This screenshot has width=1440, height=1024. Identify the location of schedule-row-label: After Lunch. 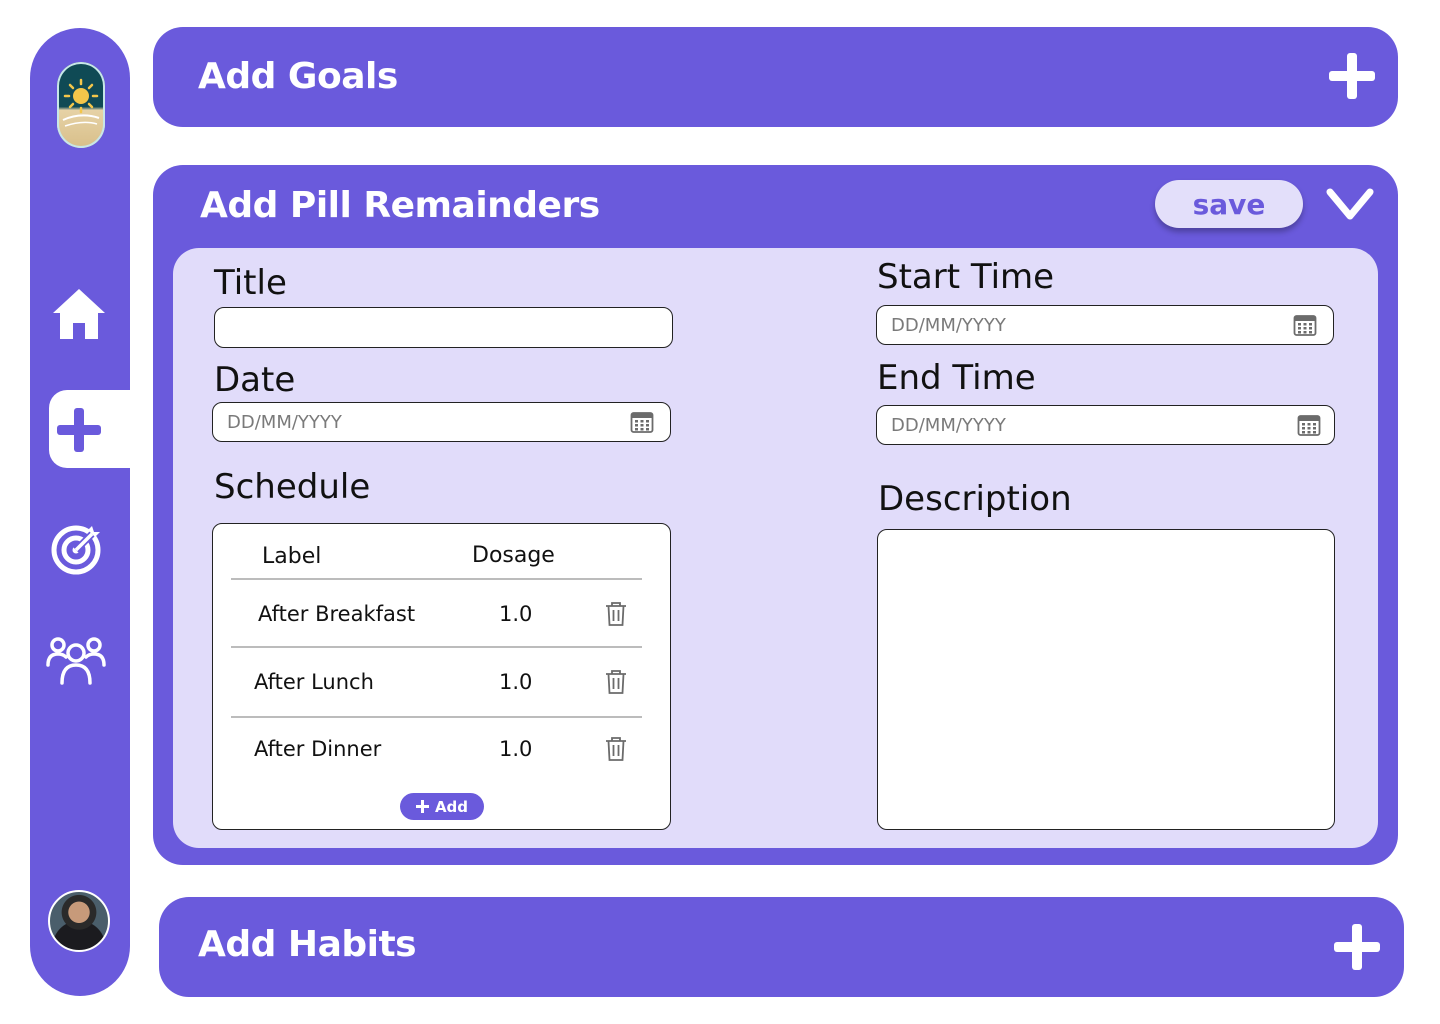
(314, 682).